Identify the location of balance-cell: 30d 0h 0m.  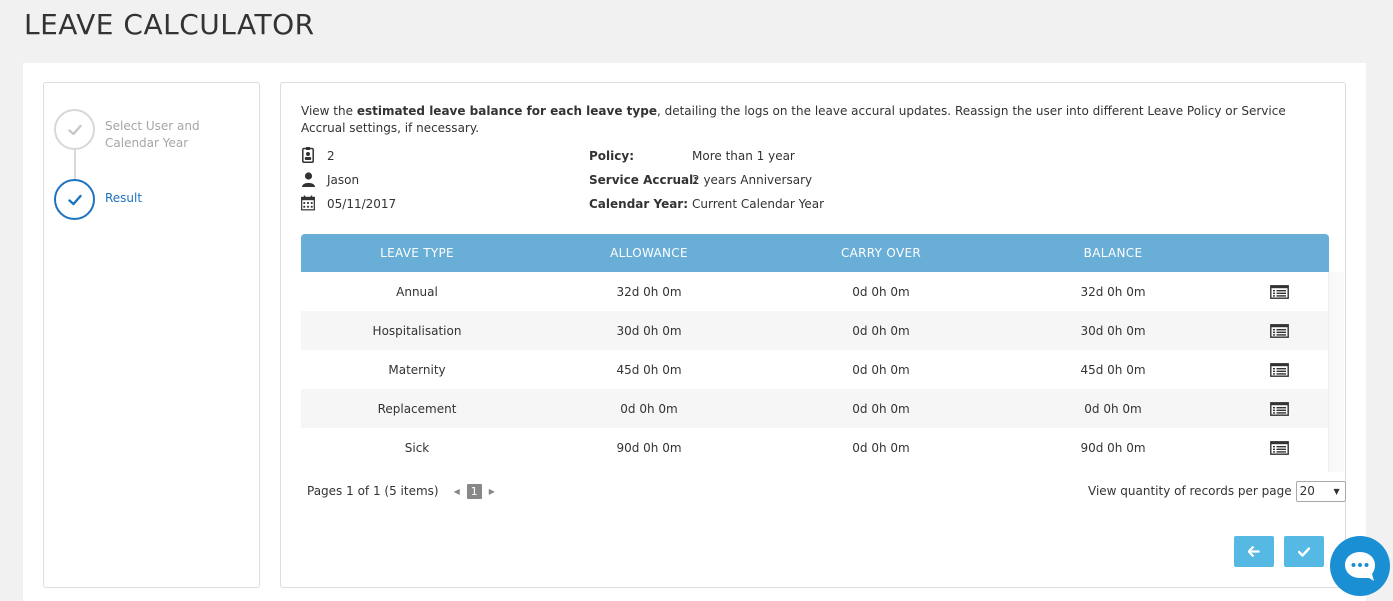
(1113, 330).